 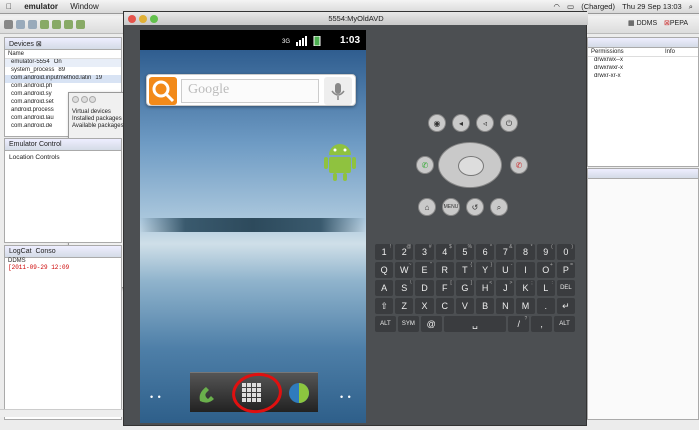 I want to click on key: Z, so click(x=404, y=306).